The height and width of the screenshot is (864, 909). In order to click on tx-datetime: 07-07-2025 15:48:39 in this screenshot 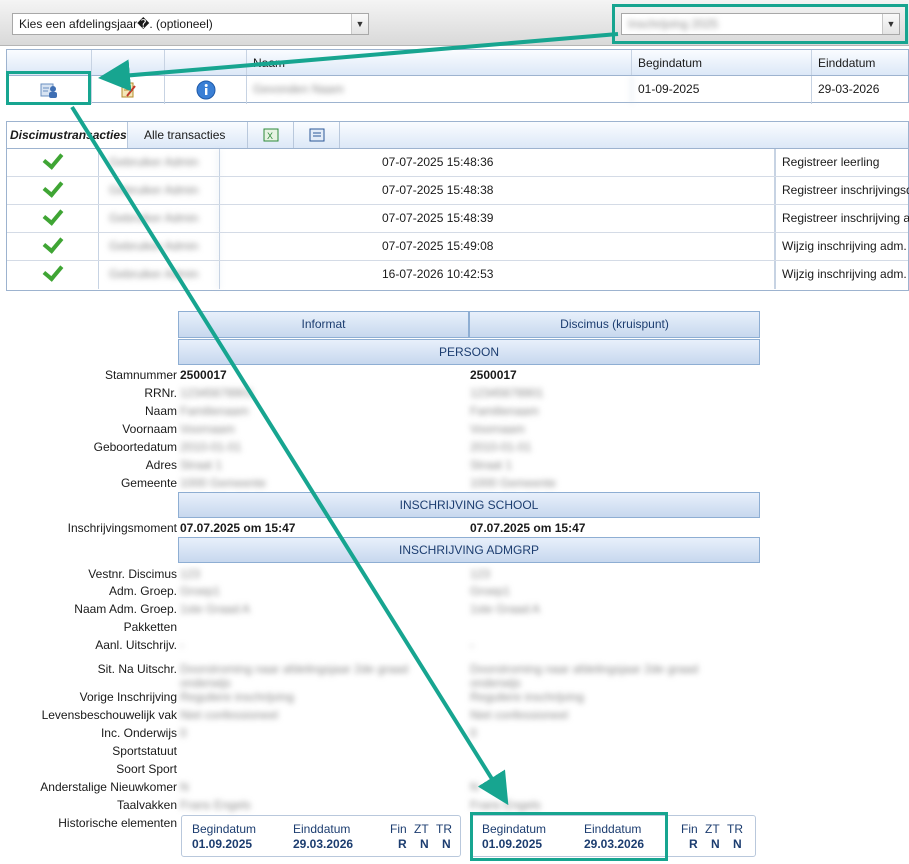, I will do `click(497, 218)`.